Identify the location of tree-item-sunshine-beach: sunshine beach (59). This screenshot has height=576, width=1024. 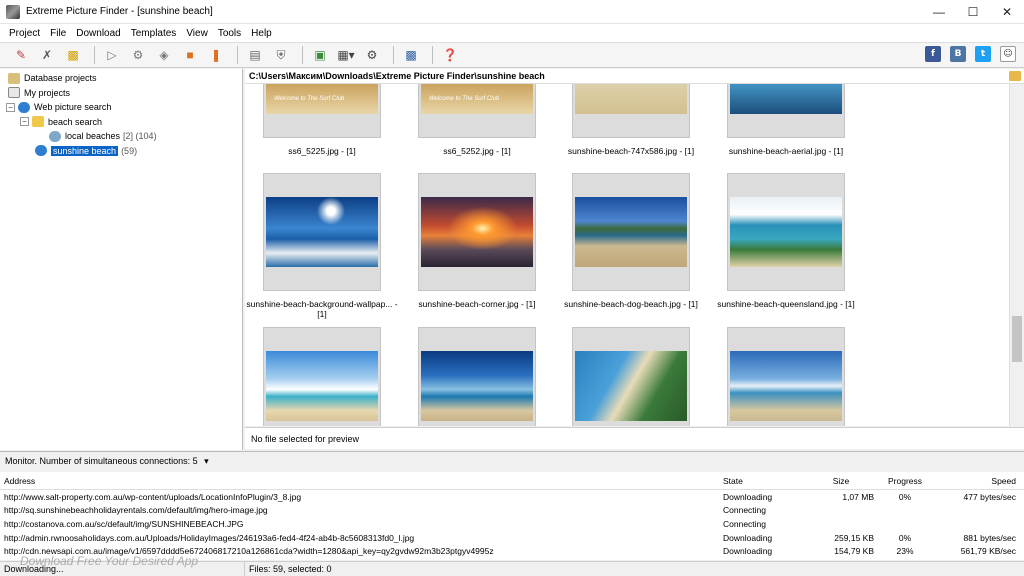
(121, 151).